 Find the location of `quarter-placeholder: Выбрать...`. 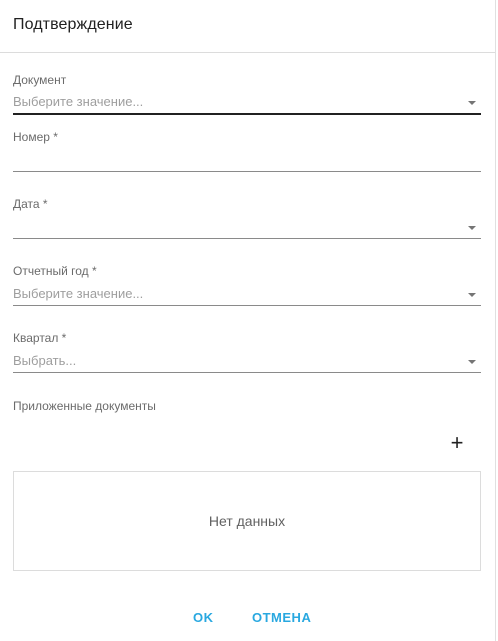

quarter-placeholder: Выбрать... is located at coordinates (45, 360).